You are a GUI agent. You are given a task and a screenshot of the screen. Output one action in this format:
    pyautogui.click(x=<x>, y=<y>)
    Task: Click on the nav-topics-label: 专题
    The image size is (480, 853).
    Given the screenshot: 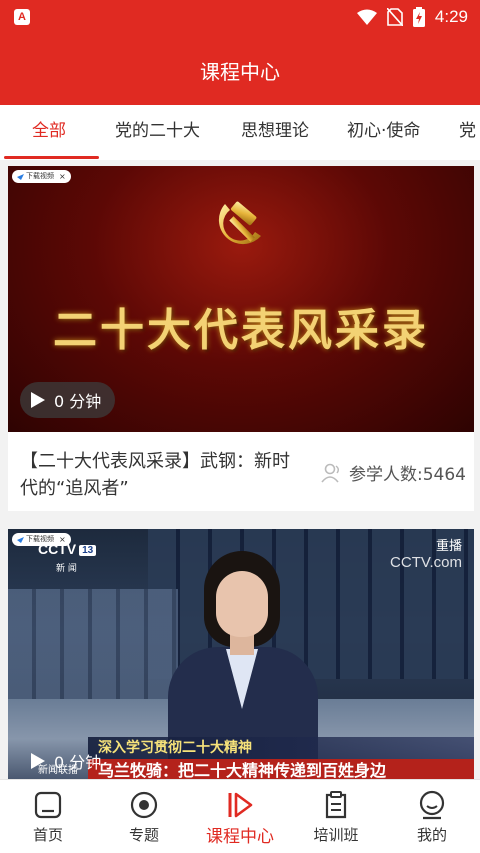 What is the action you would take?
    pyautogui.click(x=143, y=835)
    